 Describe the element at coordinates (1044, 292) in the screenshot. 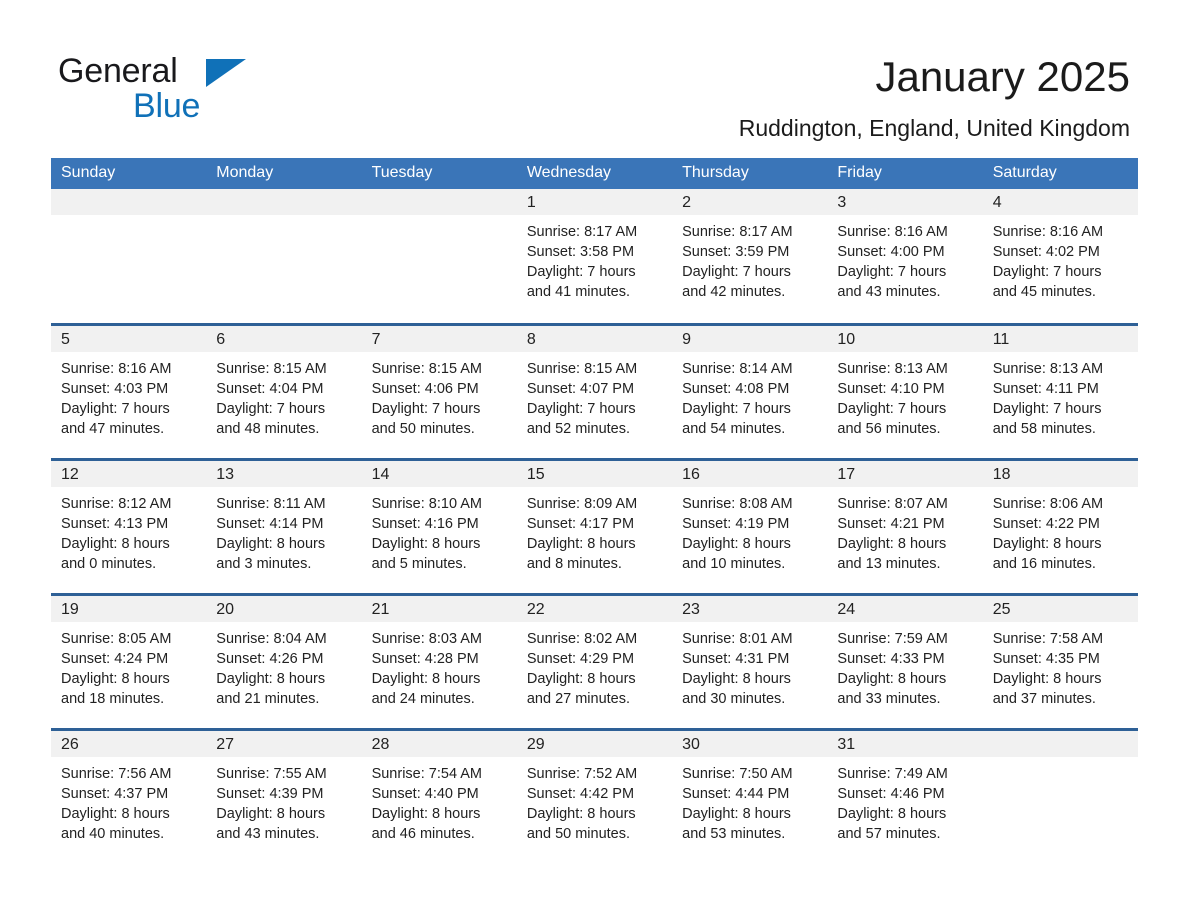

I see `daylight-text-line2: and 45 minutes.` at that location.